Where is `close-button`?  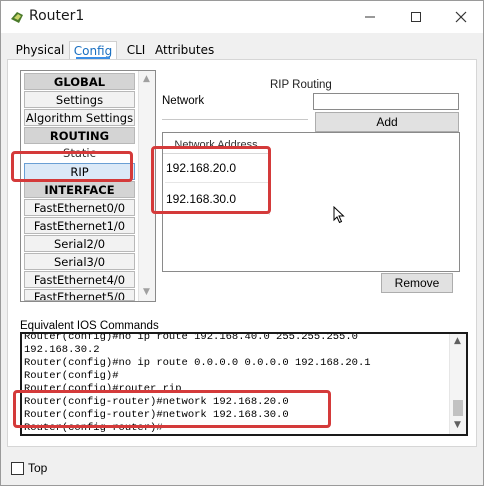 close-button is located at coordinates (461, 17).